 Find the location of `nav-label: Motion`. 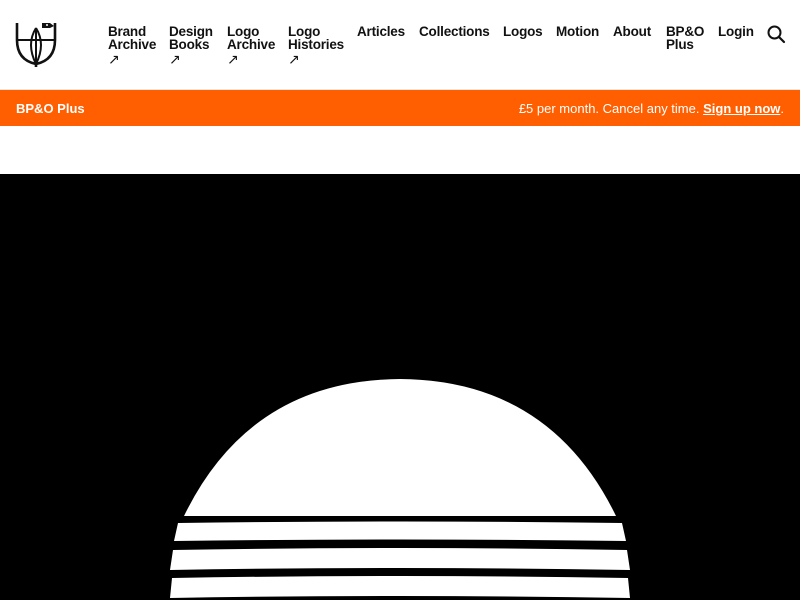

nav-label: Motion is located at coordinates (578, 31).